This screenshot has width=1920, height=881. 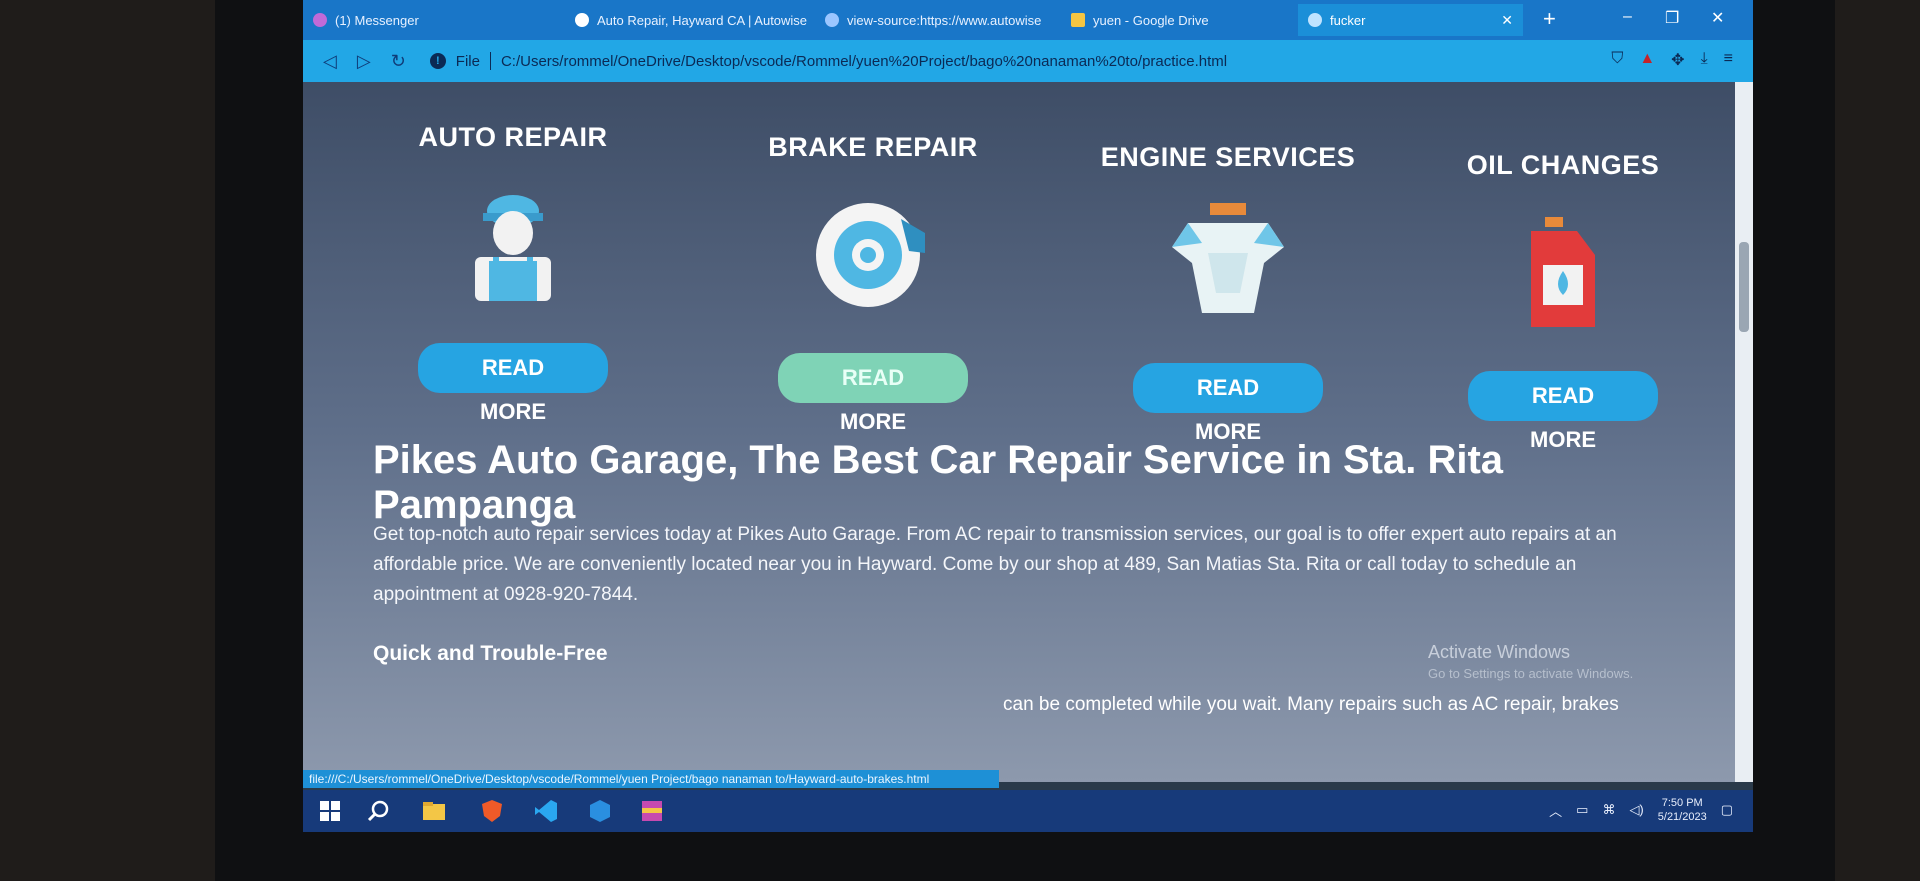 I want to click on app-icon, so click(x=600, y=811).